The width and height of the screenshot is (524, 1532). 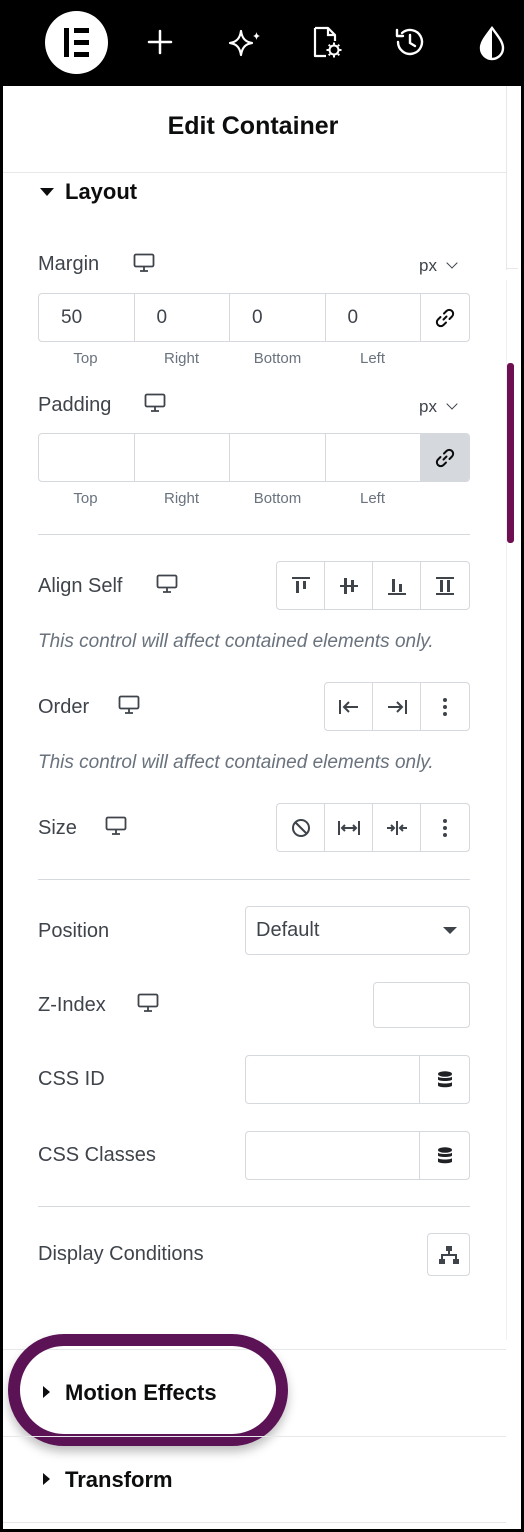 What do you see at coordinates (181, 498) in the screenshot?
I see `padding-right-caption: Right` at bounding box center [181, 498].